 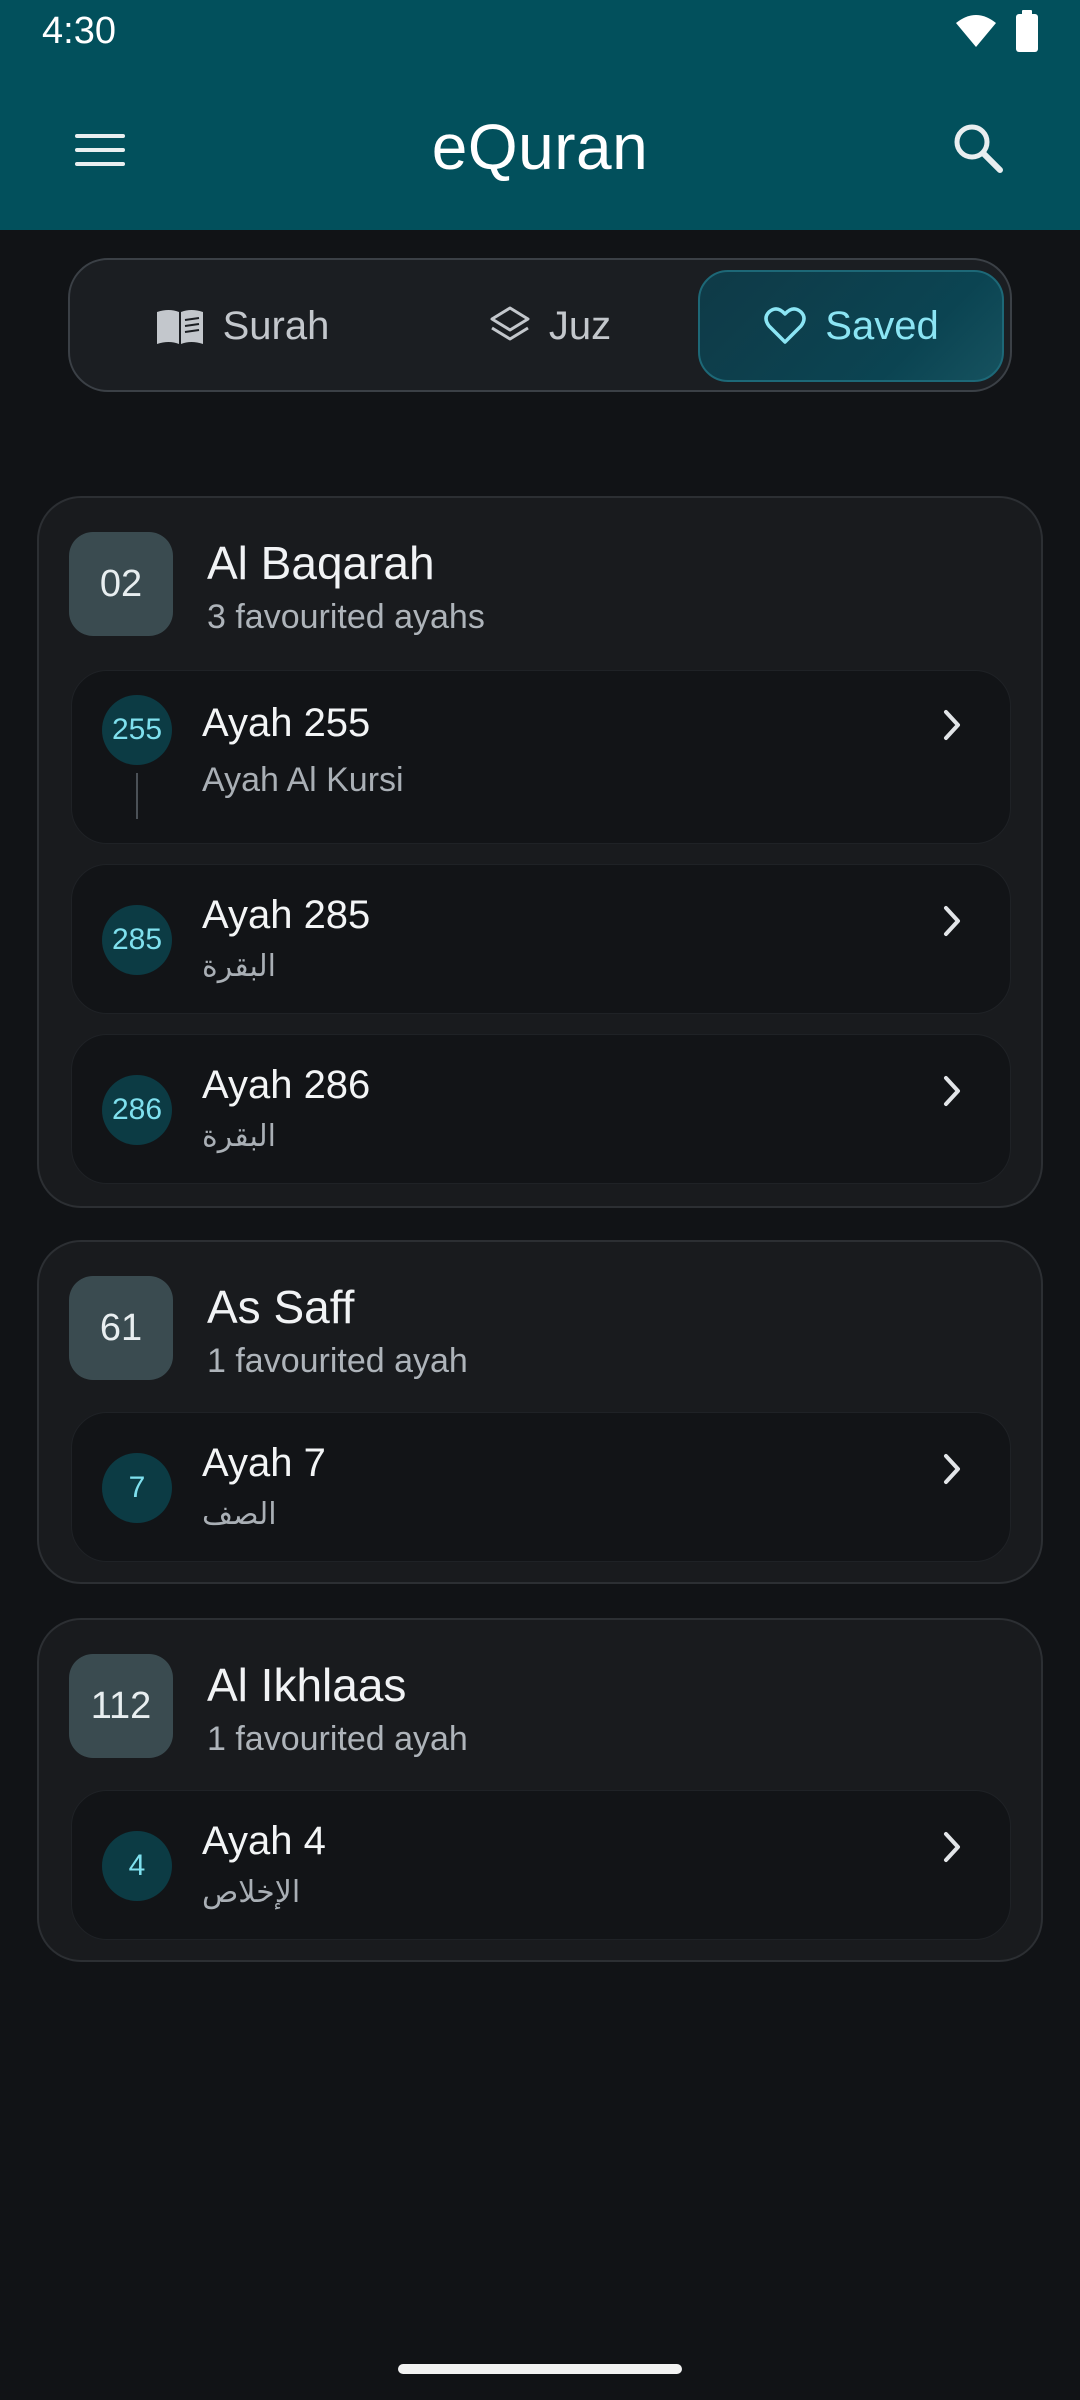 I want to click on surah-name: Al Baqarah, so click(x=321, y=563).